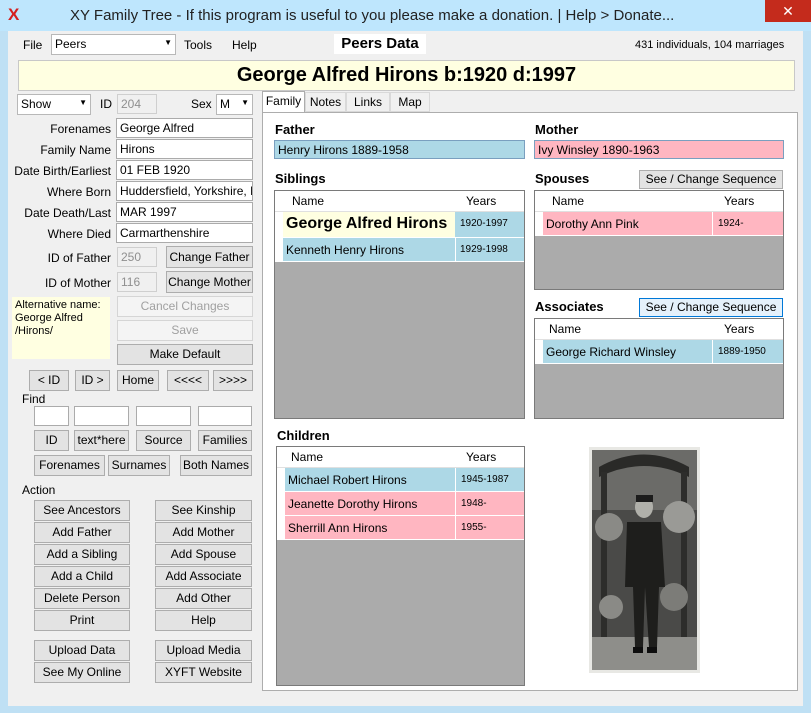  I want to click on see-my-online-button: See My Online, so click(82, 672).